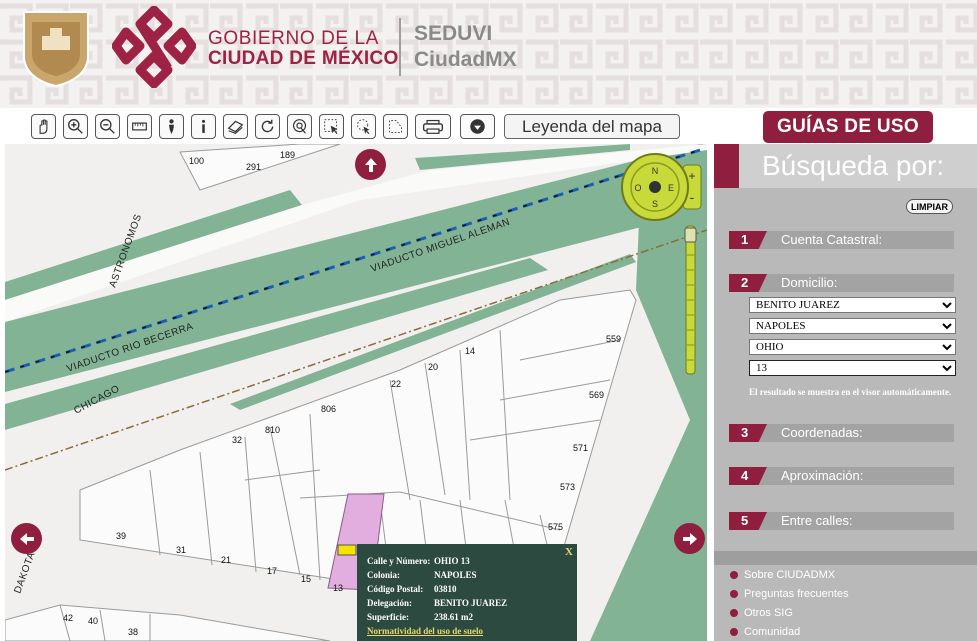  I want to click on zoom-out-tool-button, so click(107, 126).